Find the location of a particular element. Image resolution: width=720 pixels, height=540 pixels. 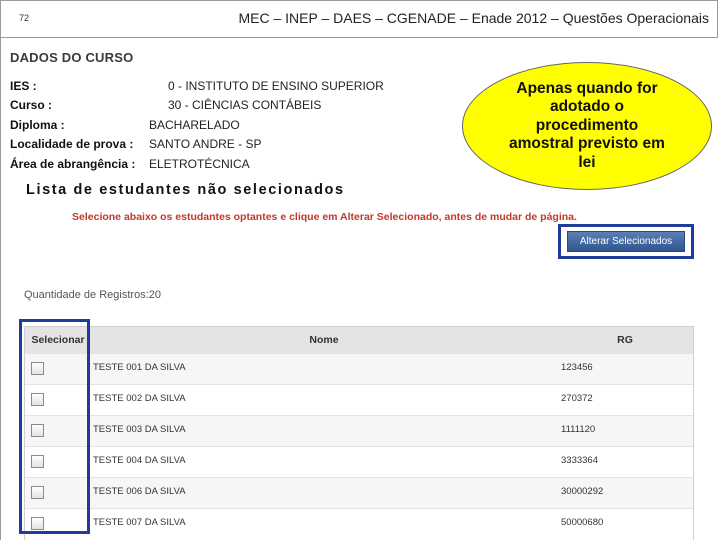

localidade-label: Localidade de prova : is located at coordinates (72, 144).